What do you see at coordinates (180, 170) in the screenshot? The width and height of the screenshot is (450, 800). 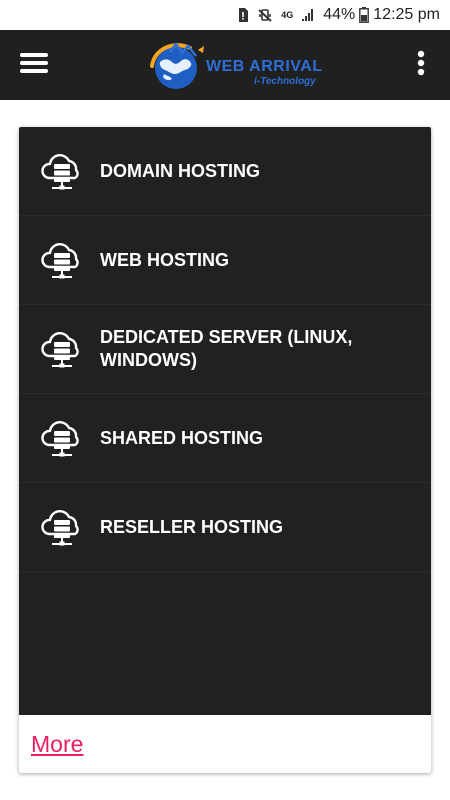 I see `service-label: DOMAIN HOSTING` at bounding box center [180, 170].